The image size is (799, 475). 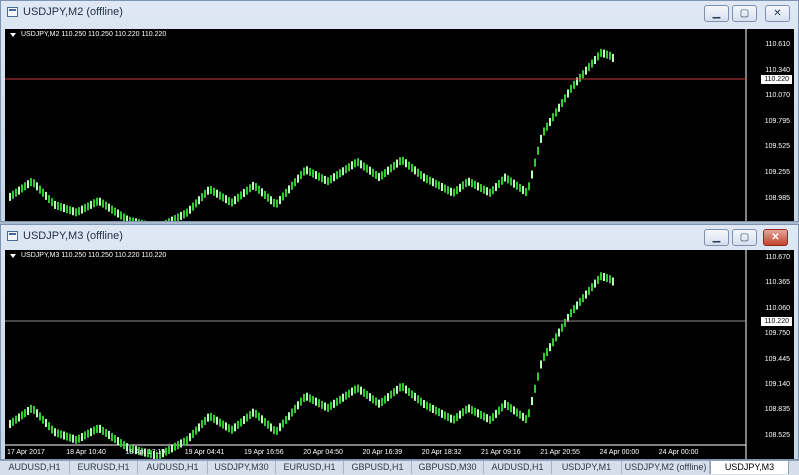 I want to click on price-tick-label: 109.525, so click(x=777, y=146).